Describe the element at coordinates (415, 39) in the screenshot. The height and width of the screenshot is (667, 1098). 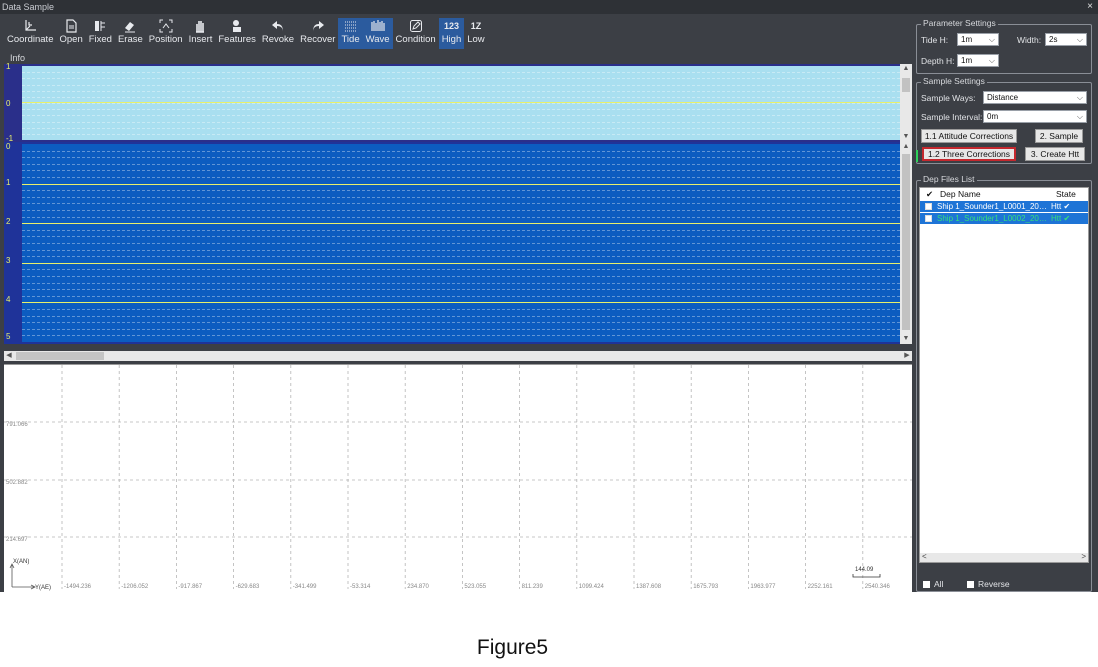
I see `condition-label: Condition` at that location.